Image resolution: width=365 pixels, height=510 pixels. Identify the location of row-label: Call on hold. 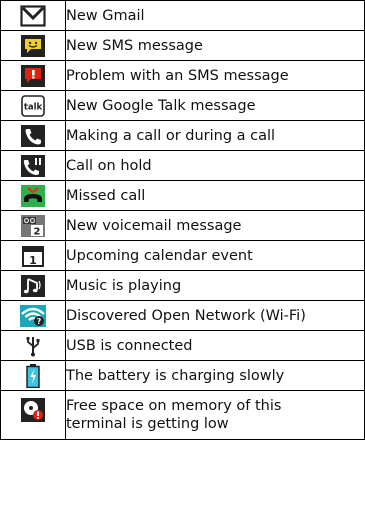
(215, 165).